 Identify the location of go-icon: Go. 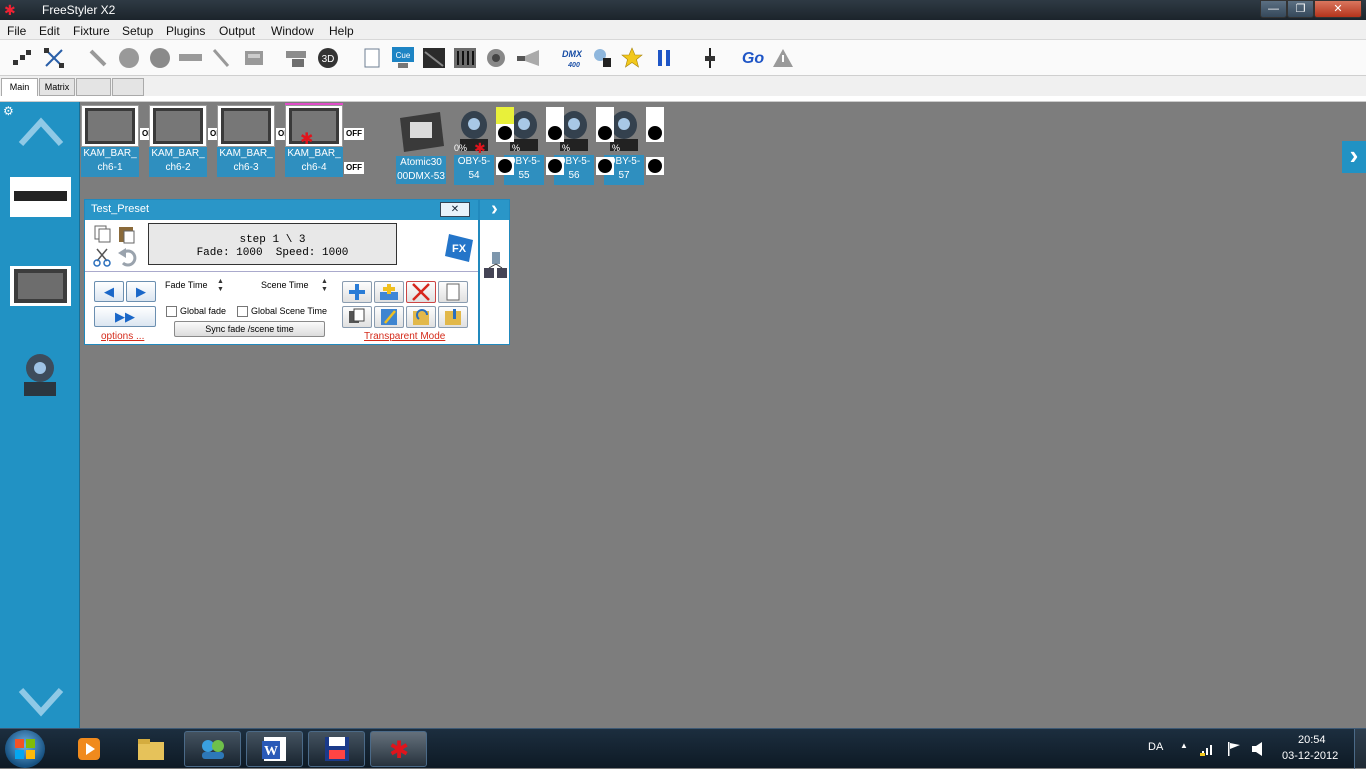
(753, 58).